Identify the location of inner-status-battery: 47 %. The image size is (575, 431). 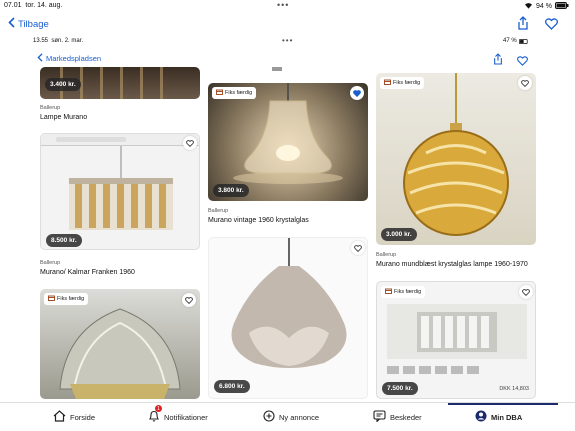
(516, 41).